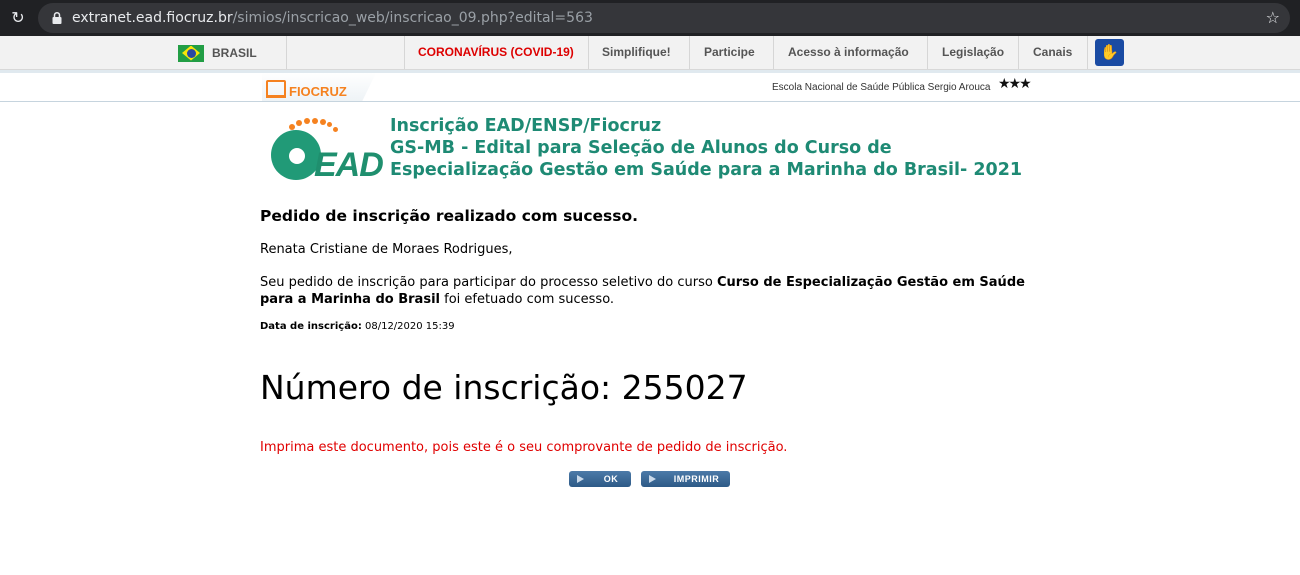  I want to click on registration-date: Data de inscrição: 08/12/2020 15:39, so click(357, 326).